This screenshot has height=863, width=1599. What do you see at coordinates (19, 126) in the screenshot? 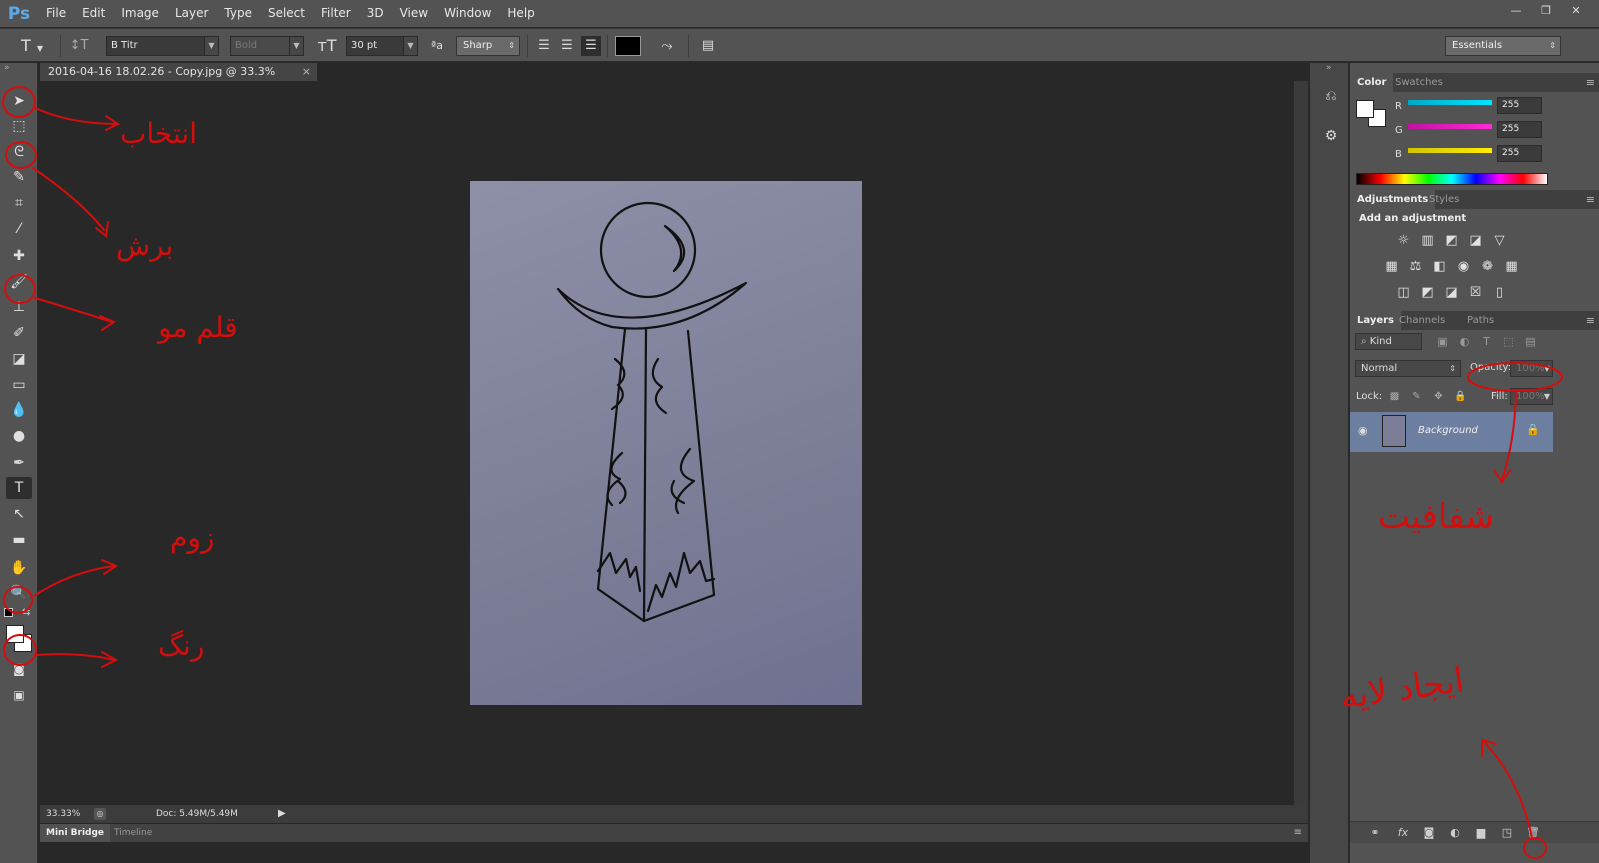
I see `marquee-tool-icon: ⬚` at bounding box center [19, 126].